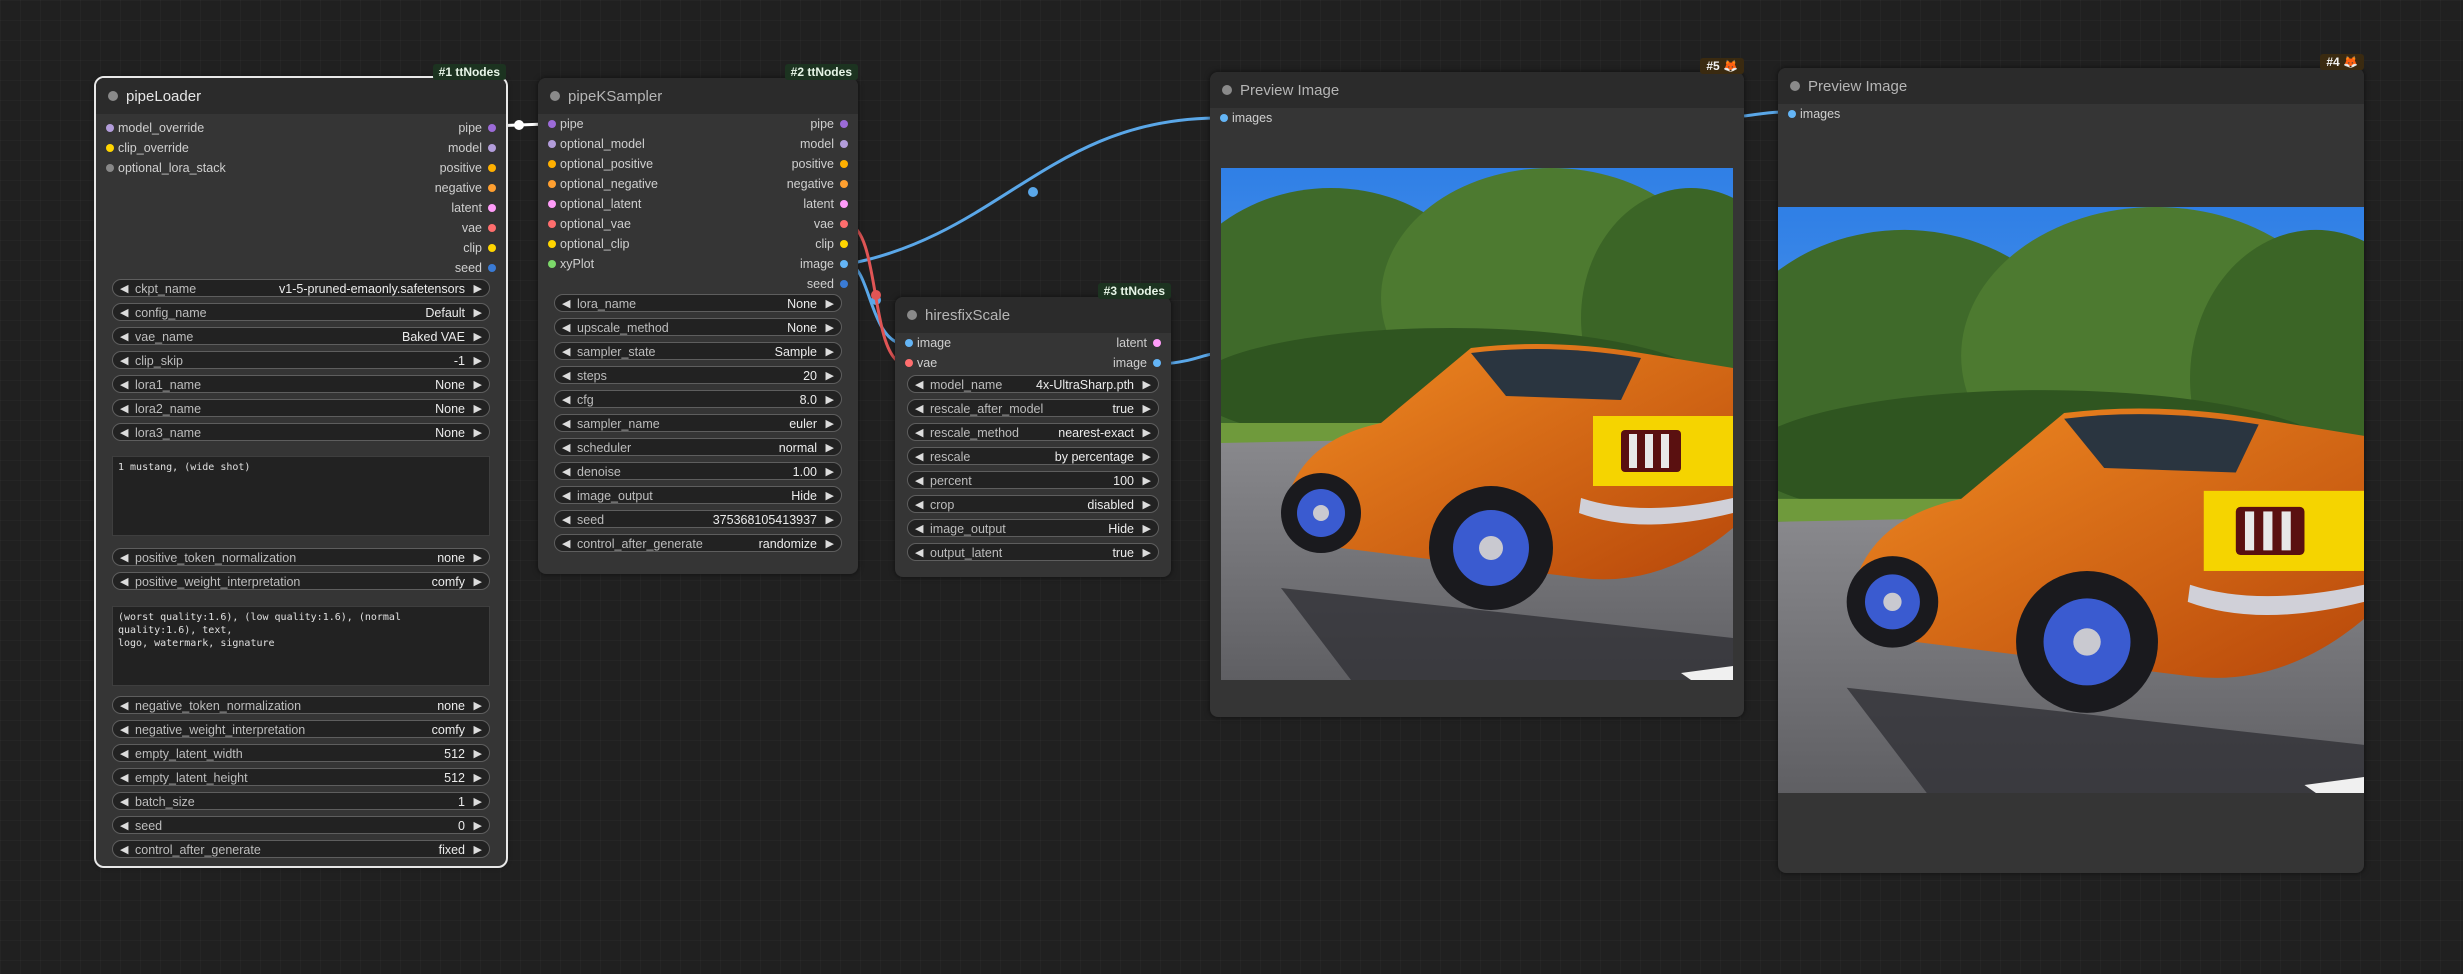 The width and height of the screenshot is (2463, 974). What do you see at coordinates (301, 312) in the screenshot?
I see `widget-config-name: ◀ config_name Default ▶` at bounding box center [301, 312].